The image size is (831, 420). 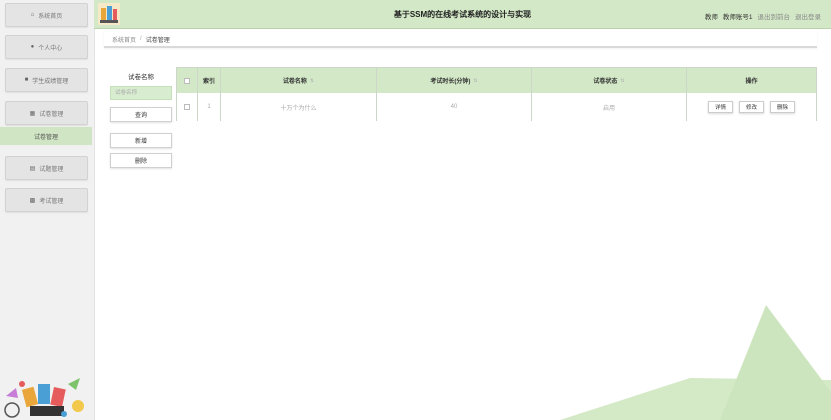 I want to click on breadcrumb: 系统首页 / 试卷管理, so click(x=460, y=40).